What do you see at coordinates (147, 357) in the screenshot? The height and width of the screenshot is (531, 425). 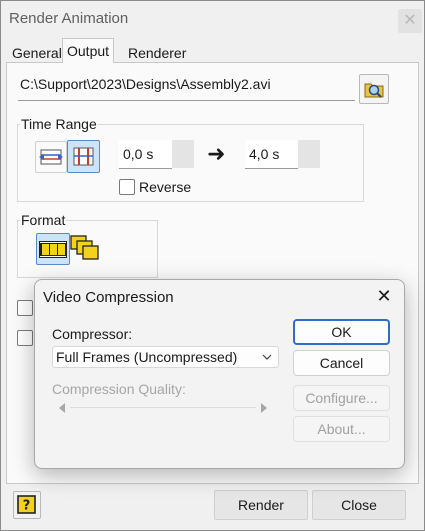 I see `compressor-value: Full Frames (Uncompressed)` at bounding box center [147, 357].